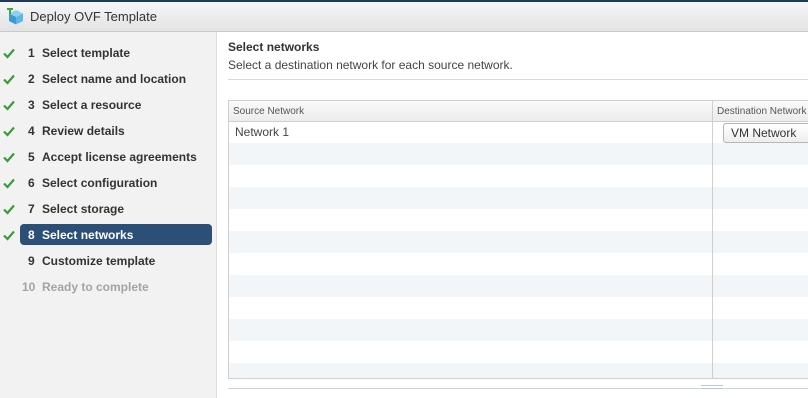  I want to click on step-number: 5, so click(31, 156).